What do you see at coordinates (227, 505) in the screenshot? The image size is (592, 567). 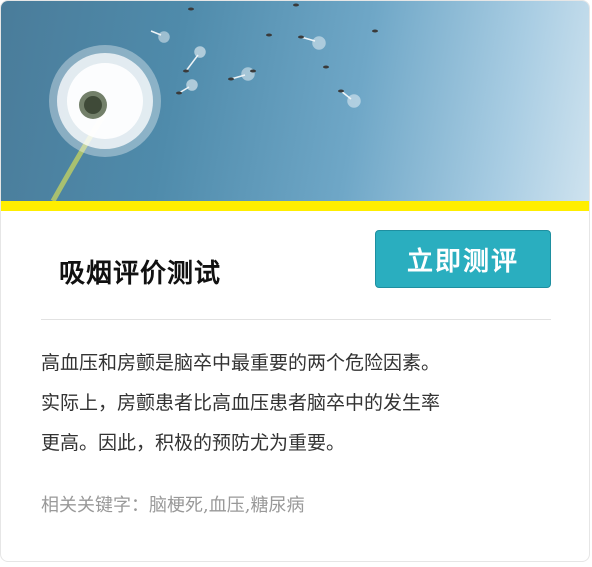 I see `keywords-value: 脑梗死,血压,糖尿病` at bounding box center [227, 505].